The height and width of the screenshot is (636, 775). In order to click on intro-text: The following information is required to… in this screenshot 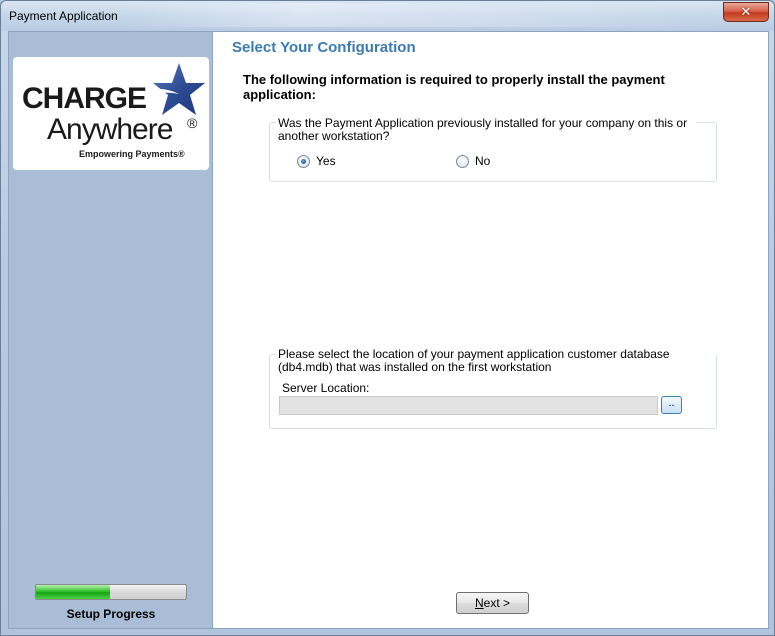, I will do `click(454, 87)`.